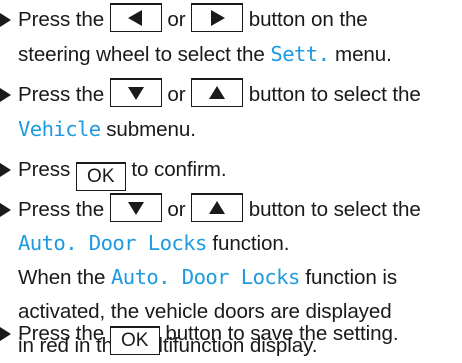 Image resolution: width=462 pixels, height=363 pixels. I want to click on step-text: function., so click(251, 243).